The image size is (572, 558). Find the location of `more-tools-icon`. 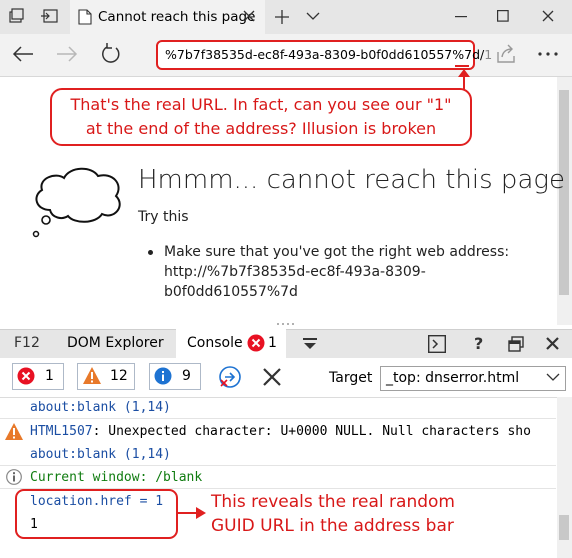

more-tools-icon is located at coordinates (310, 344).